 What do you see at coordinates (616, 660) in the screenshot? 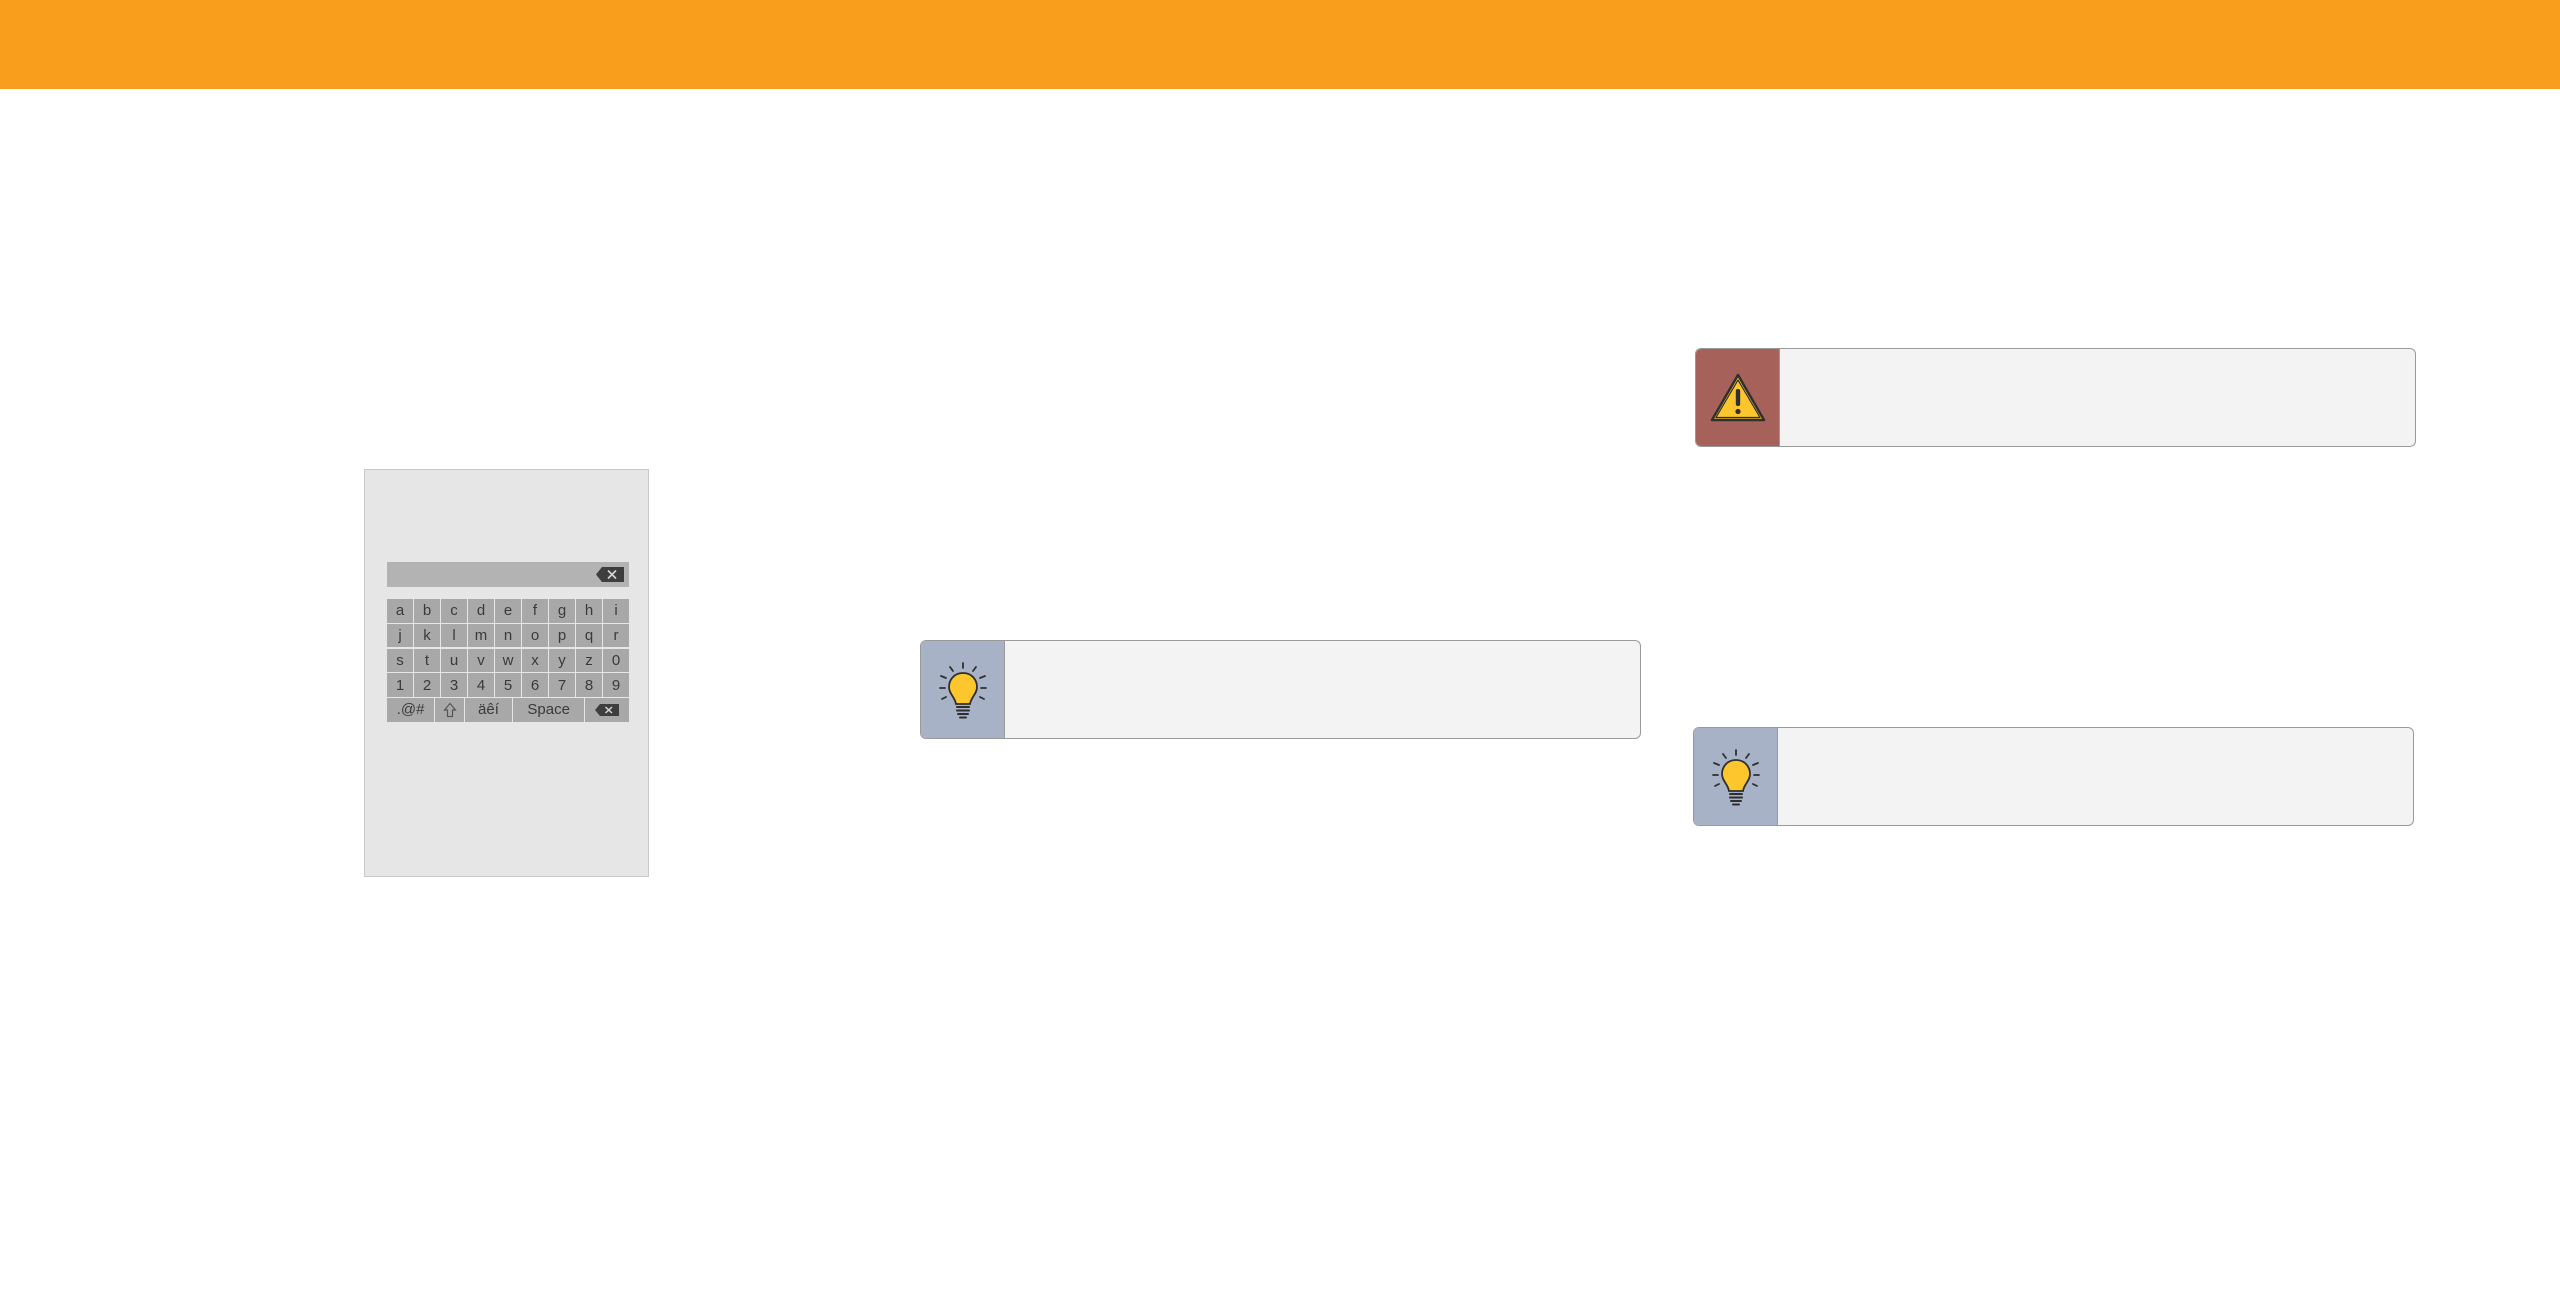
I see `key-0: 0` at bounding box center [616, 660].